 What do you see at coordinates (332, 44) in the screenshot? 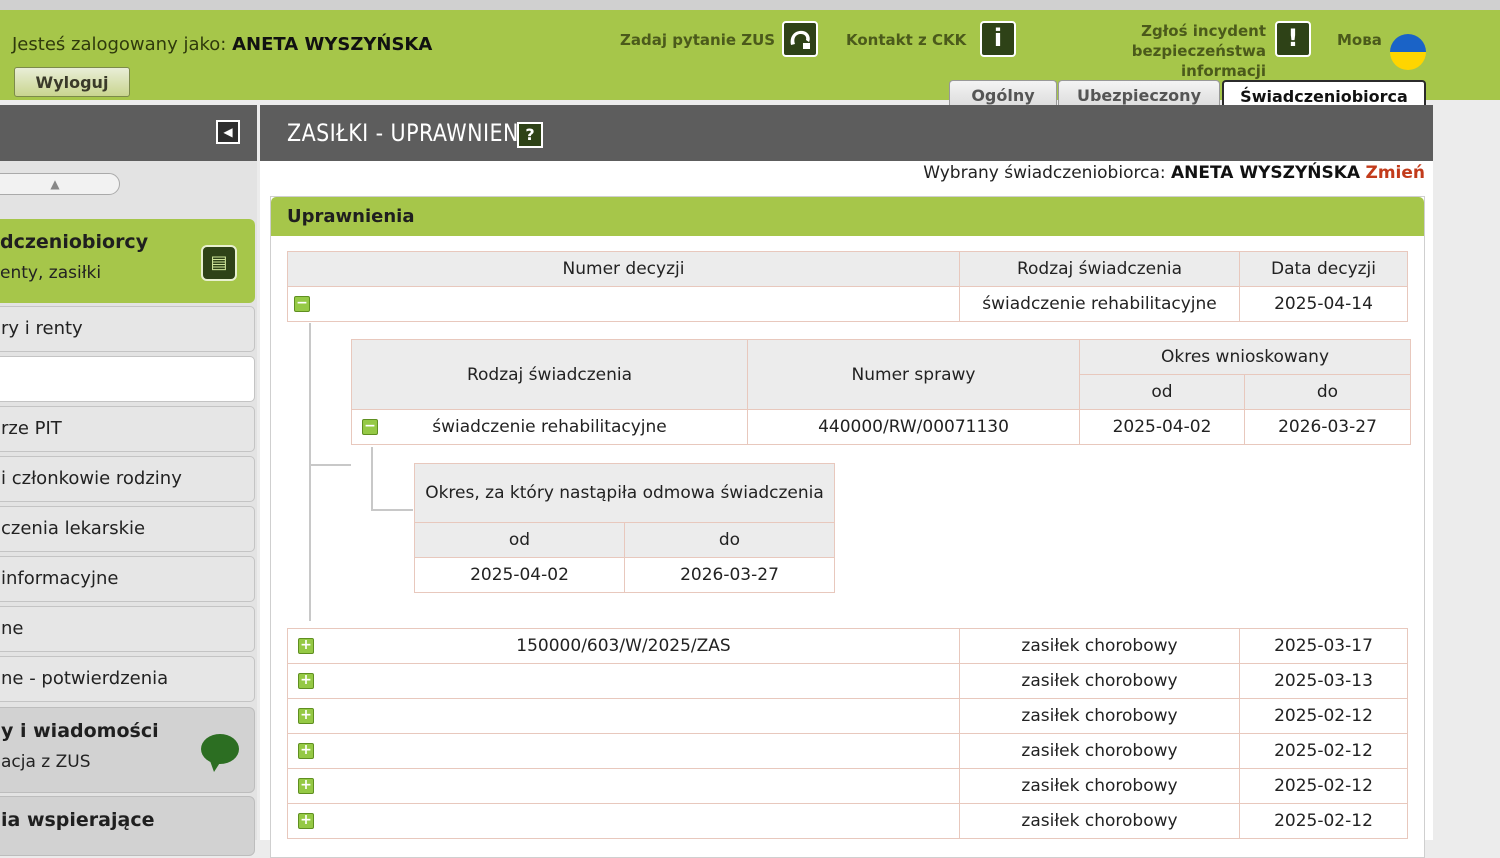
I see `logged-user-name: ANETA WYSZYŃSKA` at bounding box center [332, 44].